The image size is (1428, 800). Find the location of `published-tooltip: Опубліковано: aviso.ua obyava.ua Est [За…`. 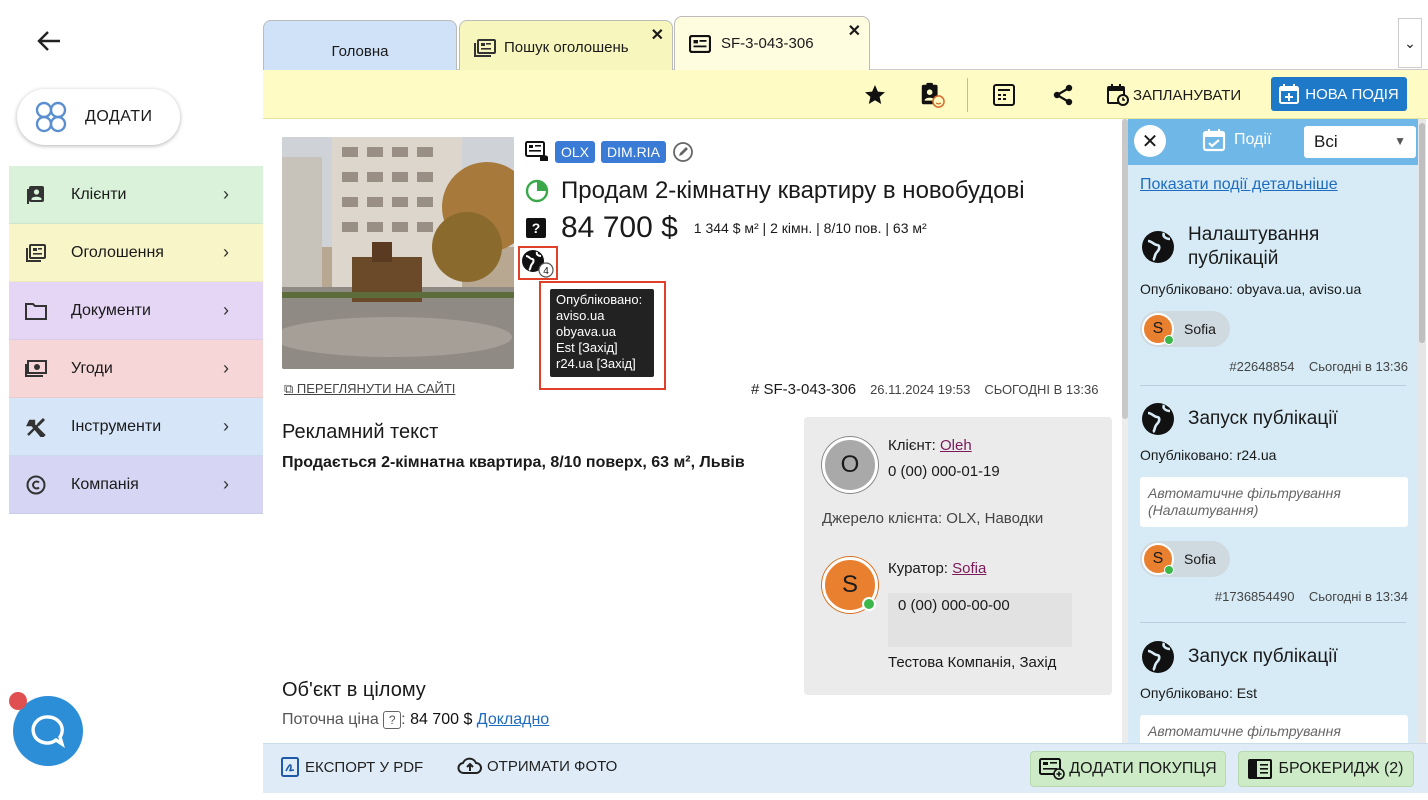

published-tooltip: Опубліковано: aviso.ua obyava.ua Est [За… is located at coordinates (602, 333).